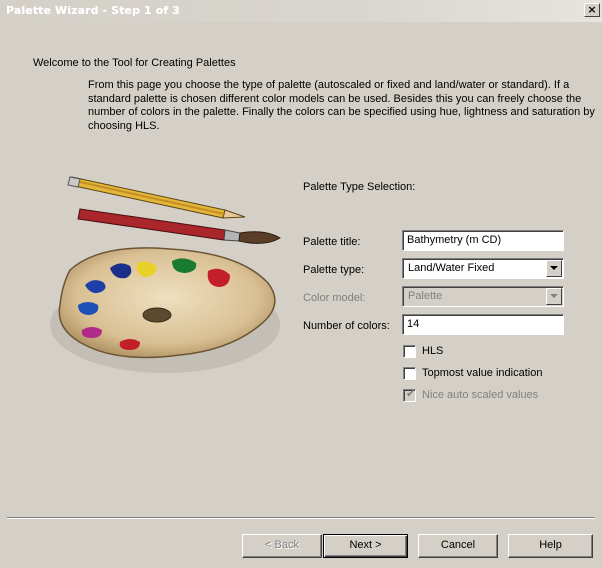  What do you see at coordinates (409, 373) in the screenshot?
I see `topmost-value-checkbox` at bounding box center [409, 373].